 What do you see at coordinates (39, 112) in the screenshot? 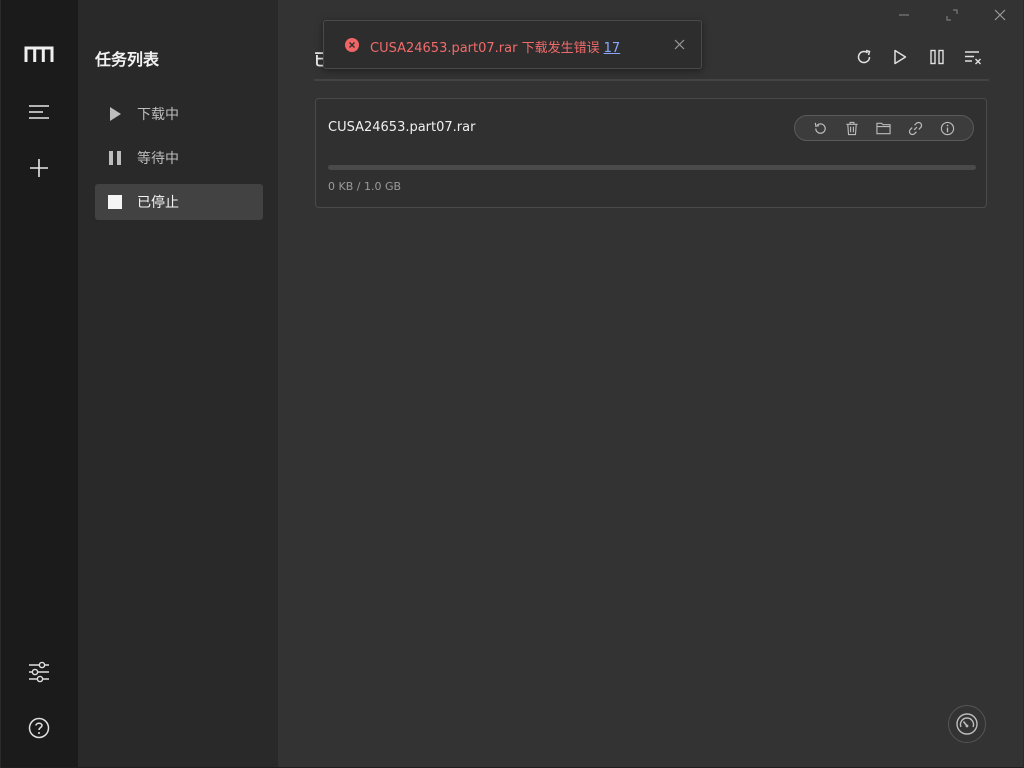
I see `task-list-menu-icon` at bounding box center [39, 112].